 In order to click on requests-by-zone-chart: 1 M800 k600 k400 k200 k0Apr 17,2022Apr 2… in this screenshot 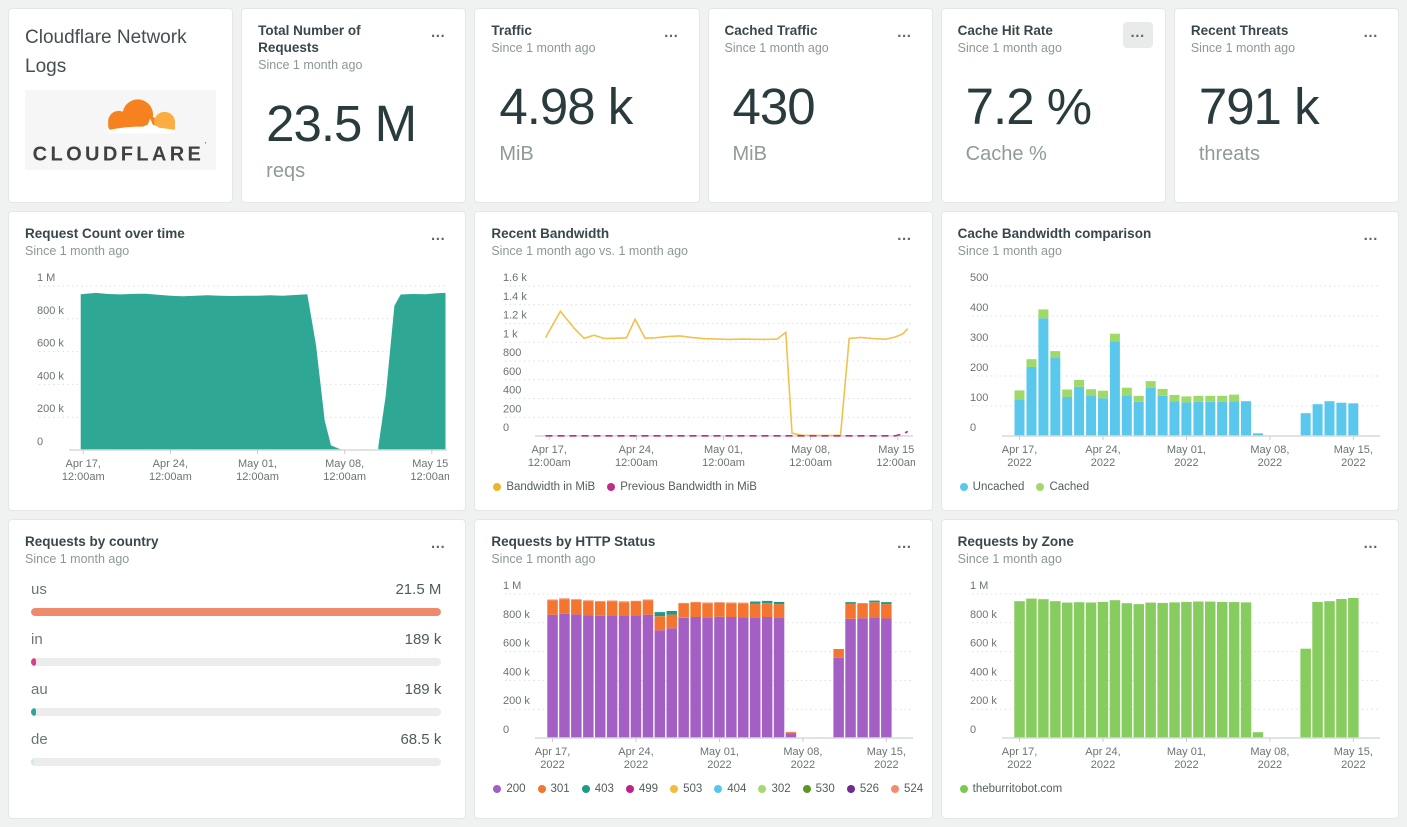, I will do `click(1170, 675)`.